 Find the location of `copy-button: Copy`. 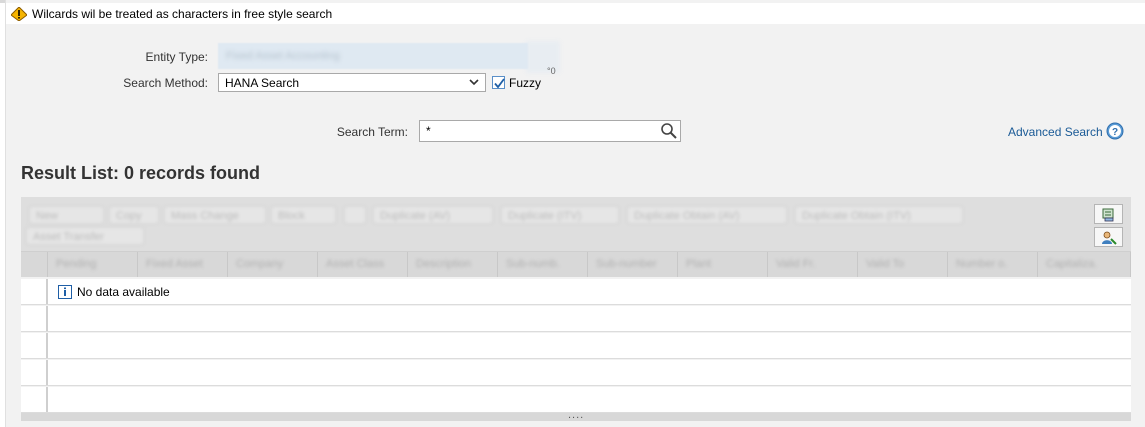

copy-button: Copy is located at coordinates (134, 215).